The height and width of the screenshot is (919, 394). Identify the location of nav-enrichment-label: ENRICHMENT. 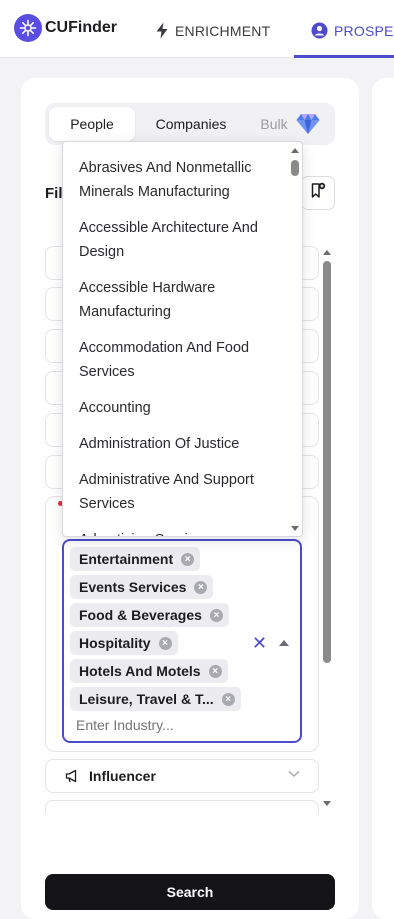
(223, 30).